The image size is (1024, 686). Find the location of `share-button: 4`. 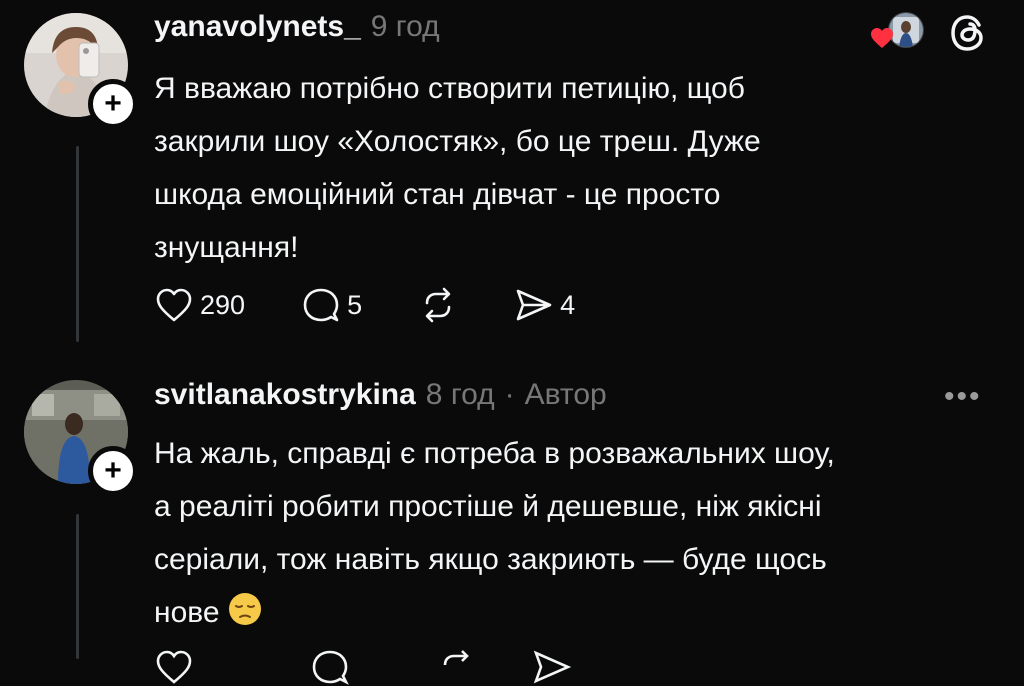

share-button: 4 is located at coordinates (544, 305).